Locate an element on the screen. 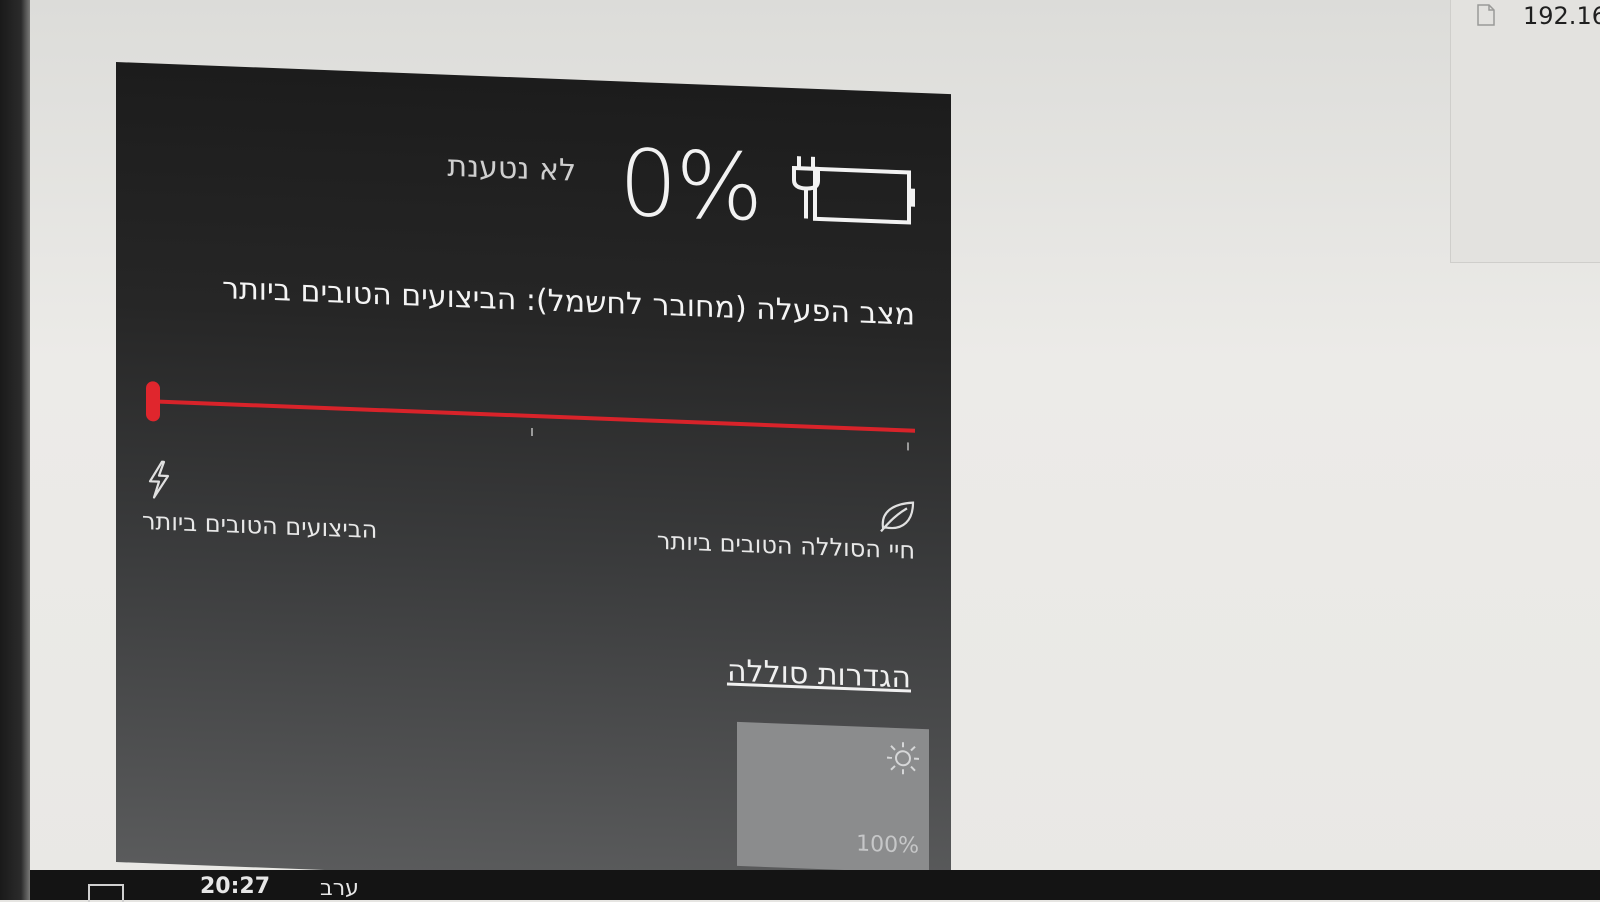 Image resolution: width=1600 pixels, height=902 pixels. battery-plugged-icon is located at coordinates (853, 191).